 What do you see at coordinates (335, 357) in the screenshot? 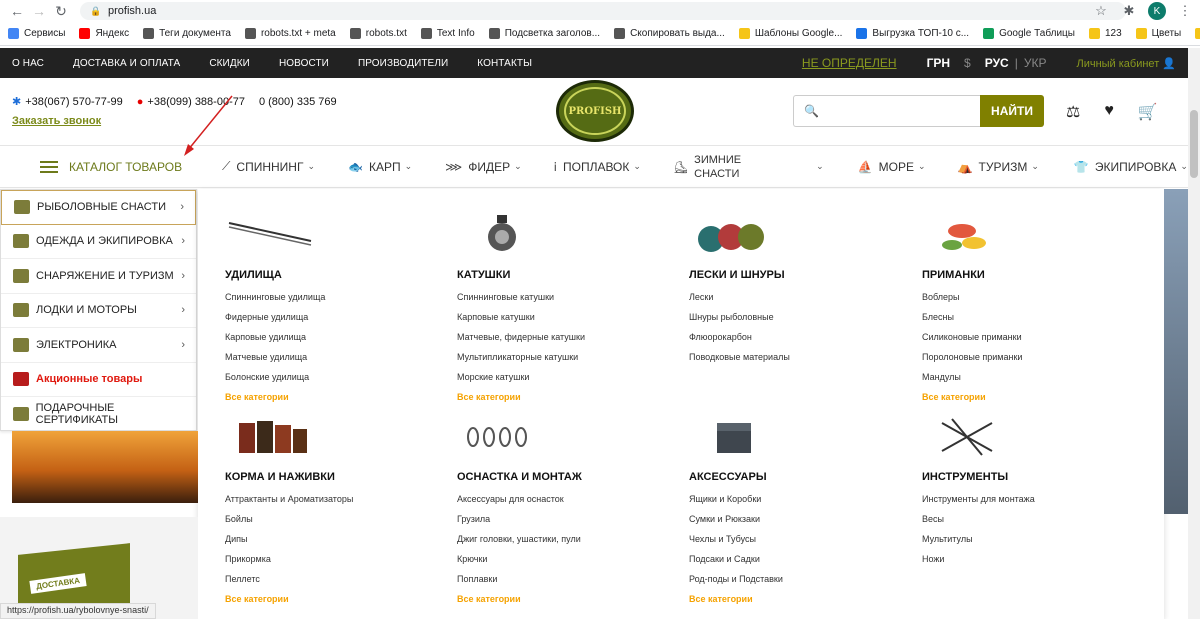
I see `mega-link: Матчевые удилища` at bounding box center [335, 357].